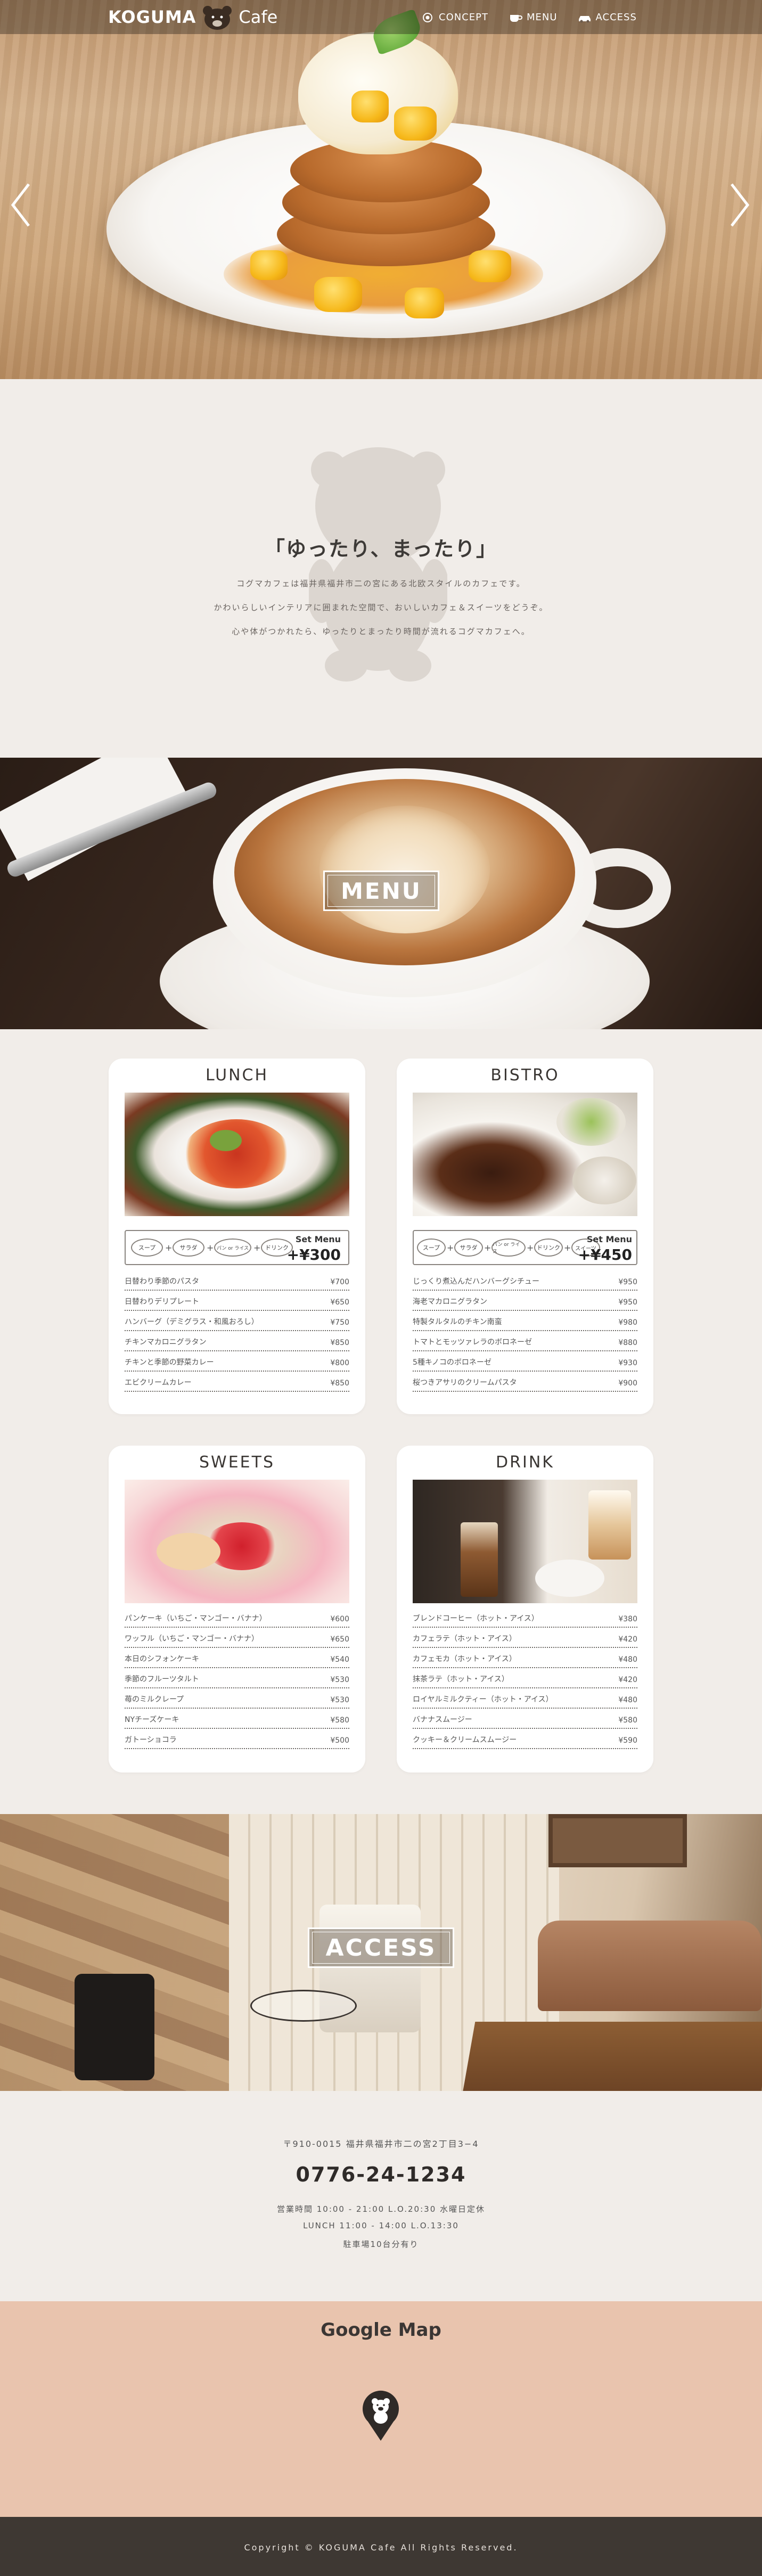  What do you see at coordinates (516, 18) in the screenshot?
I see `coffee-cup-icon` at bounding box center [516, 18].